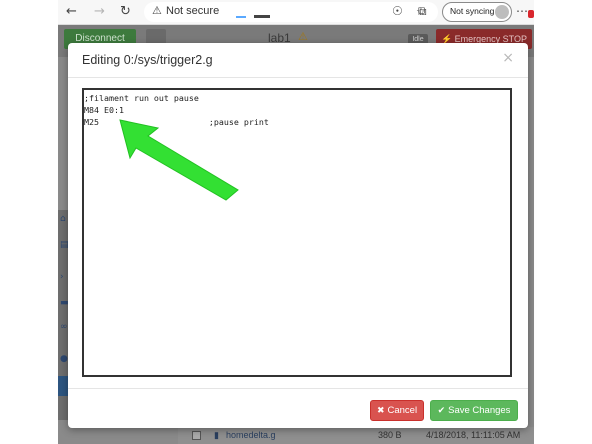  What do you see at coordinates (397, 11) in the screenshot?
I see `collections-icon: ☉` at bounding box center [397, 11].